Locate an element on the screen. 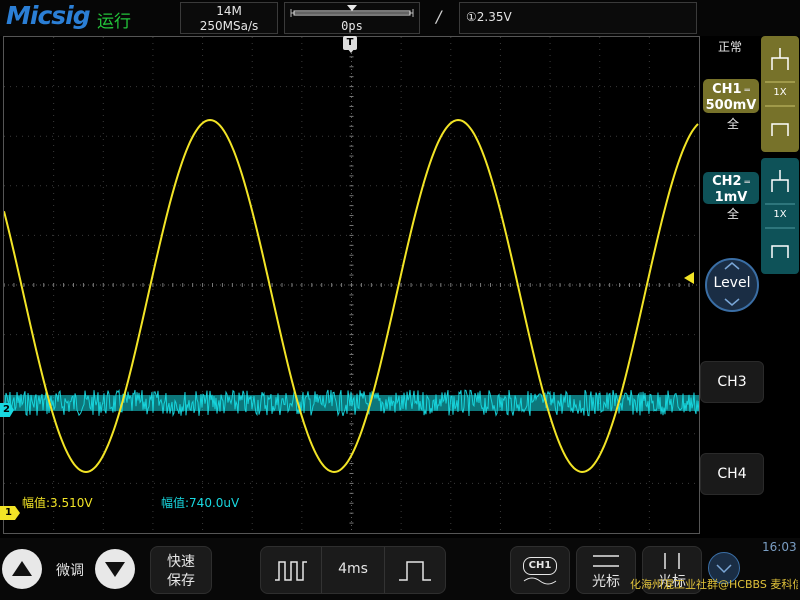  memory-depth: 14M is located at coordinates (229, 11).